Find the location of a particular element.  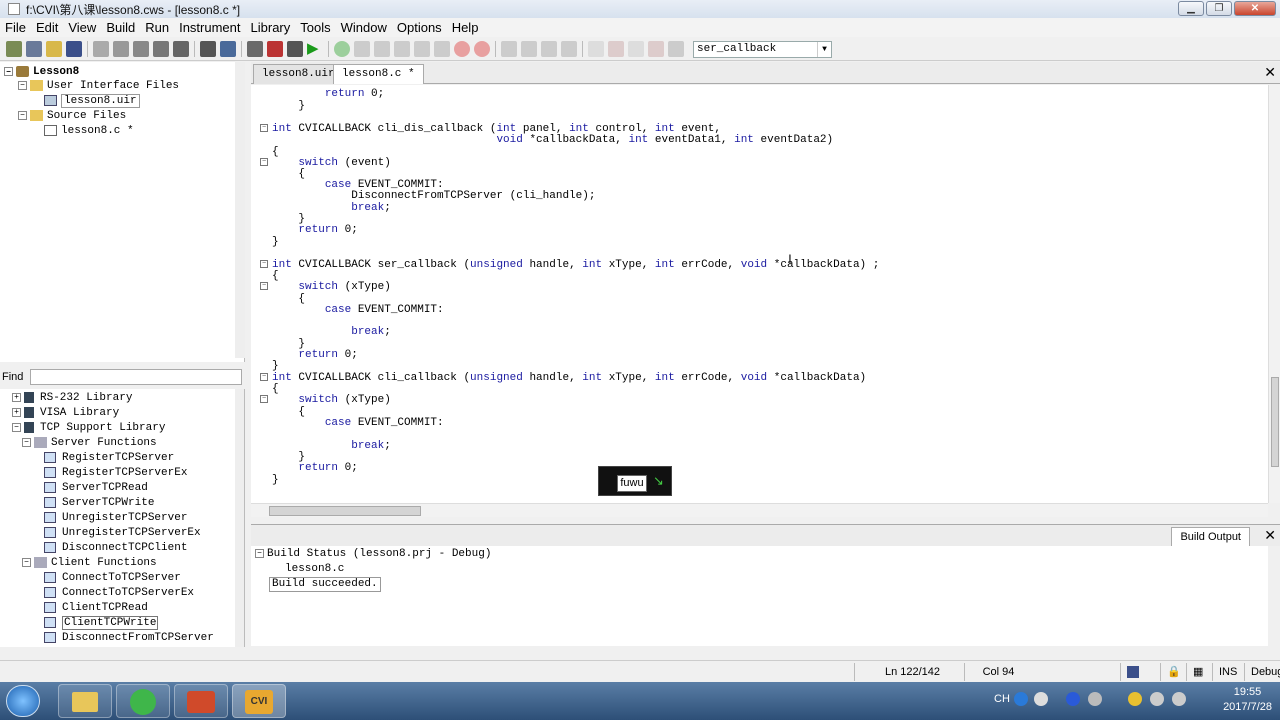

uir-icon is located at coordinates (228, 49).